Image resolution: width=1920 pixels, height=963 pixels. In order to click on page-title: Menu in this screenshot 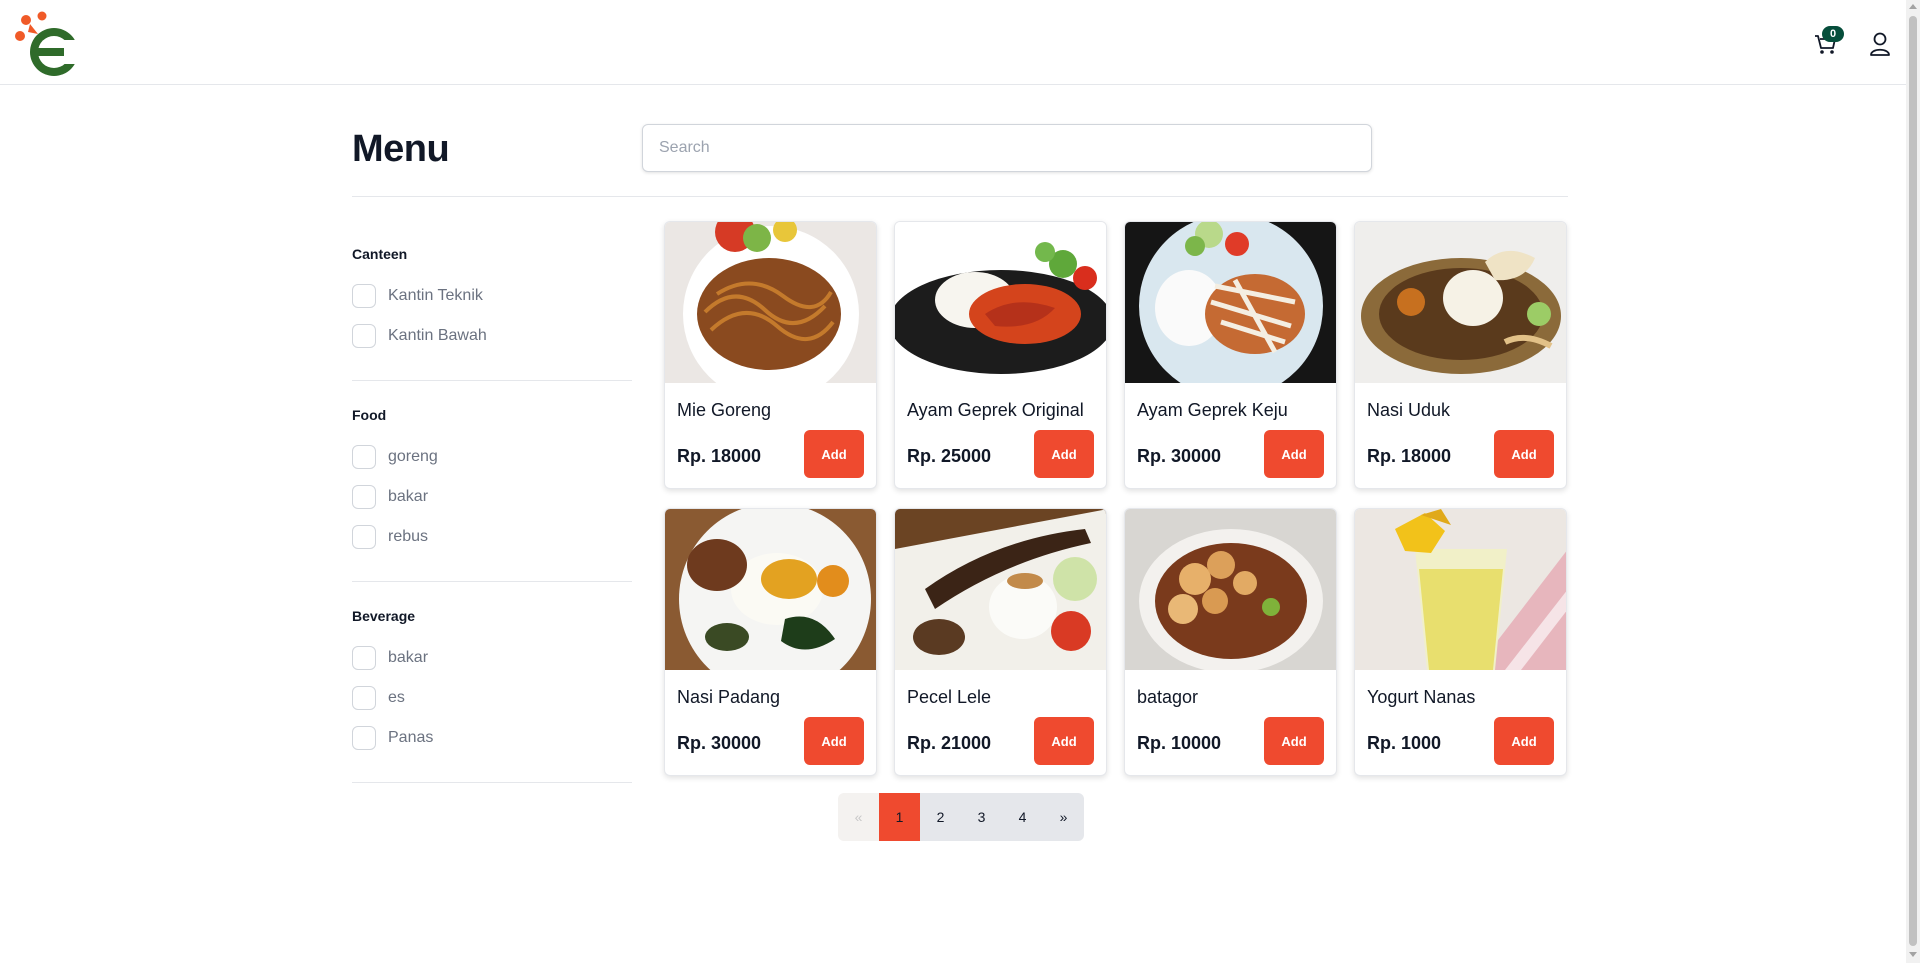, I will do `click(401, 149)`.